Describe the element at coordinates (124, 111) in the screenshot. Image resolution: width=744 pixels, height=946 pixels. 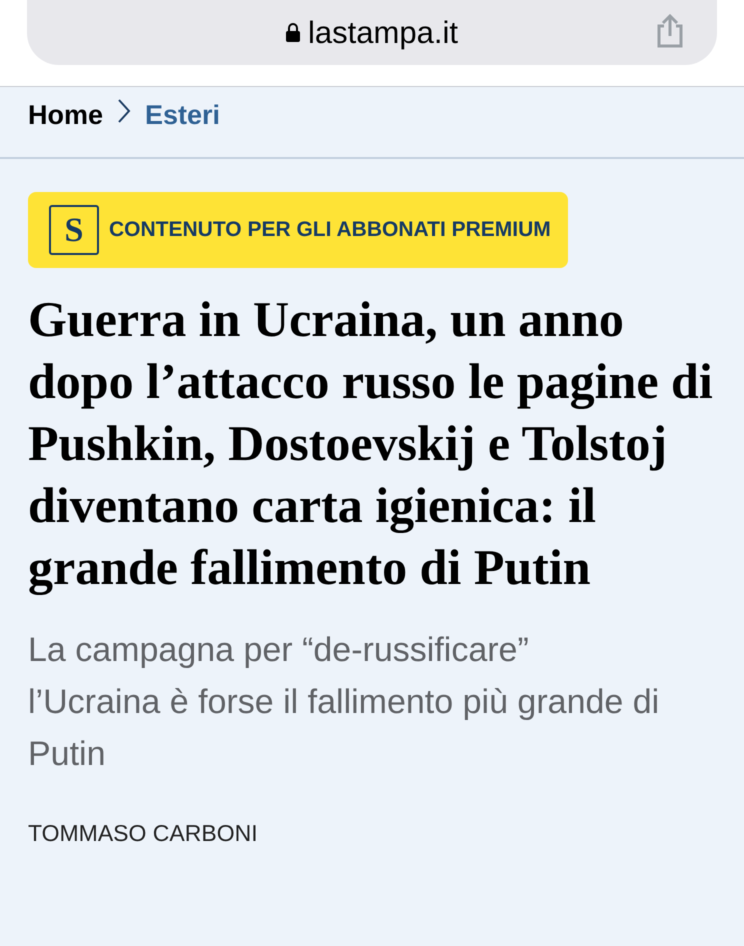
I see `chevron-right-icon` at that location.